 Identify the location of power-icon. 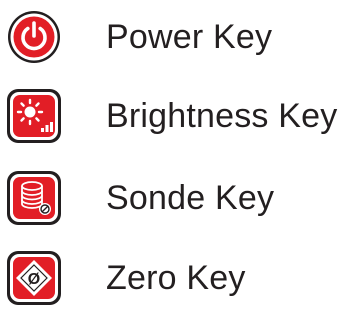
(34, 37).